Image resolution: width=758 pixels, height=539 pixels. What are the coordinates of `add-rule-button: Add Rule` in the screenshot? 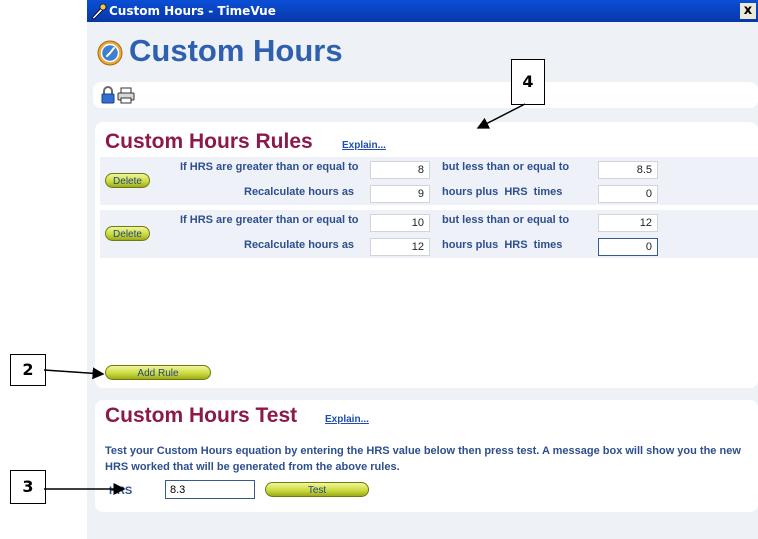 It's located at (158, 372).